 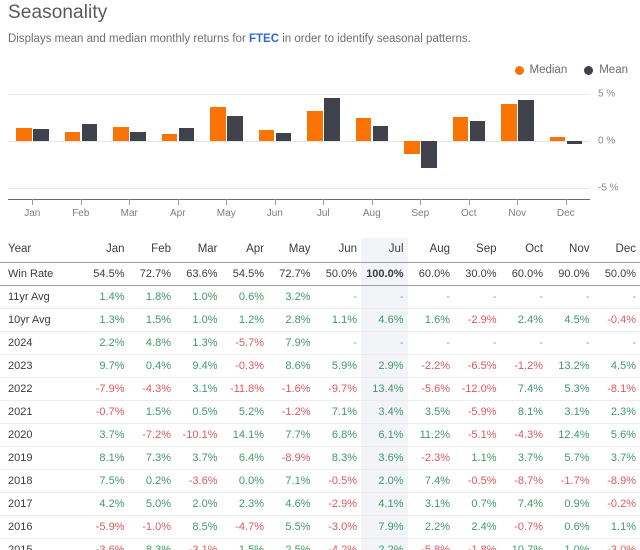 I want to click on legend-item-median: Median, so click(x=541, y=70).